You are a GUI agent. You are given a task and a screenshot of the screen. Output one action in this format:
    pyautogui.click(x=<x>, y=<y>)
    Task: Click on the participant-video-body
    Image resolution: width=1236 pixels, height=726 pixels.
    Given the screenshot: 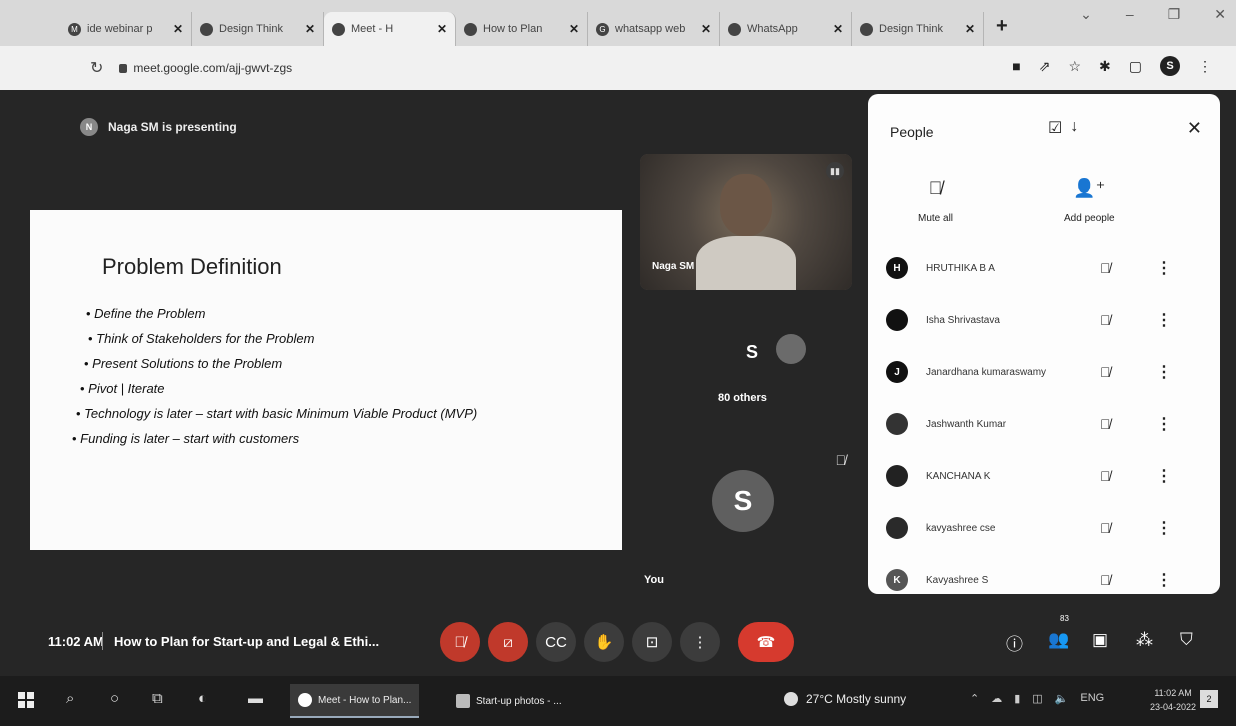 What is the action you would take?
    pyautogui.click(x=746, y=263)
    